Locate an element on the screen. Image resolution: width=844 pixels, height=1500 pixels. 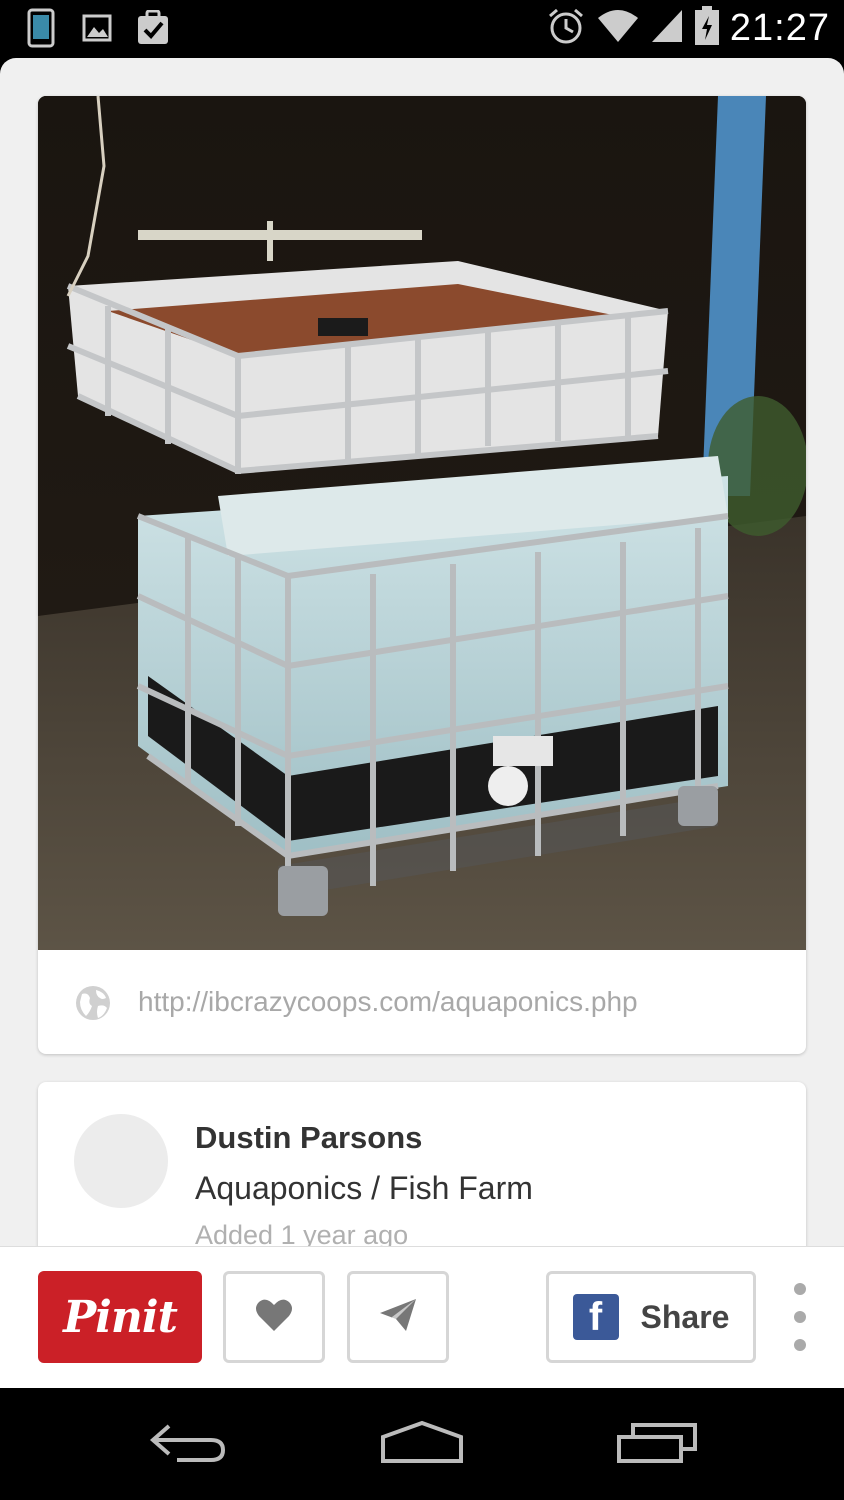
send-button is located at coordinates (398, 1317).